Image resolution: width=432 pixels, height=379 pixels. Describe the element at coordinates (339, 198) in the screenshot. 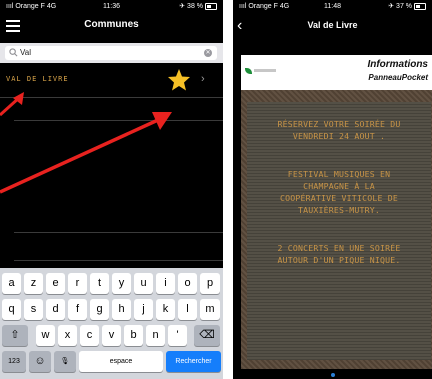

I see `message-line: COOPÉRATIVE VITICOLE DE` at that location.